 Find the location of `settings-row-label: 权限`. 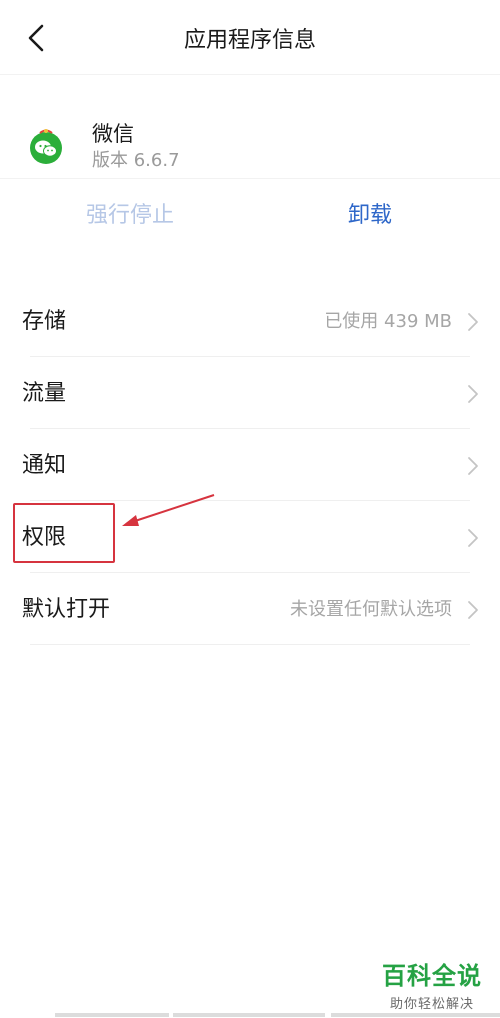

settings-row-label: 权限 is located at coordinates (44, 537).